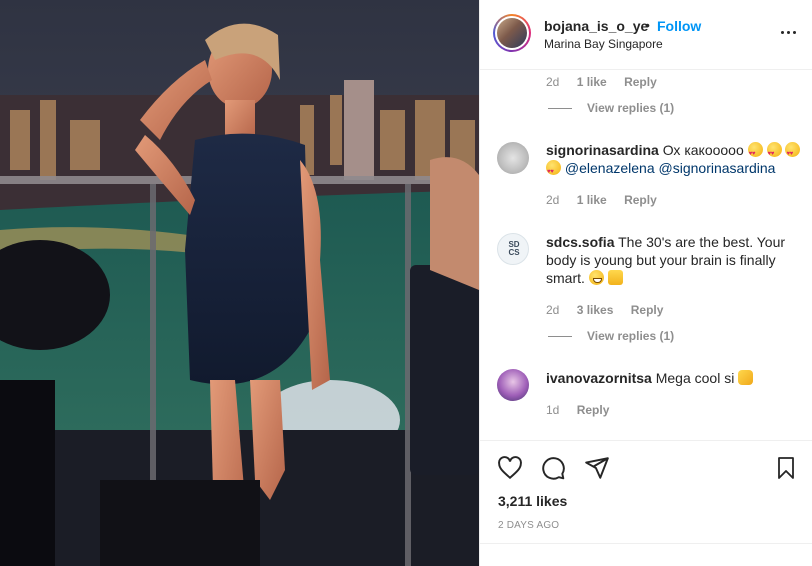  I want to click on thumbs-up-emoji, so click(615, 277).